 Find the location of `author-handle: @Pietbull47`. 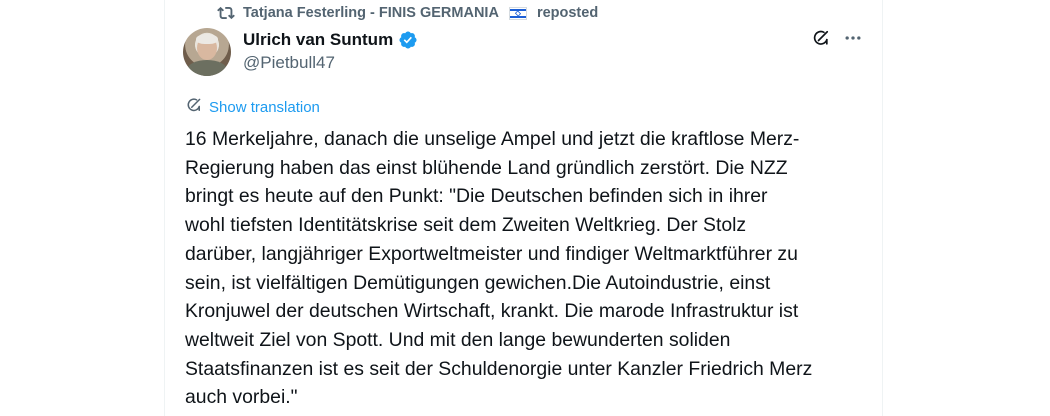

author-handle: @Pietbull47 is located at coordinates (289, 63).